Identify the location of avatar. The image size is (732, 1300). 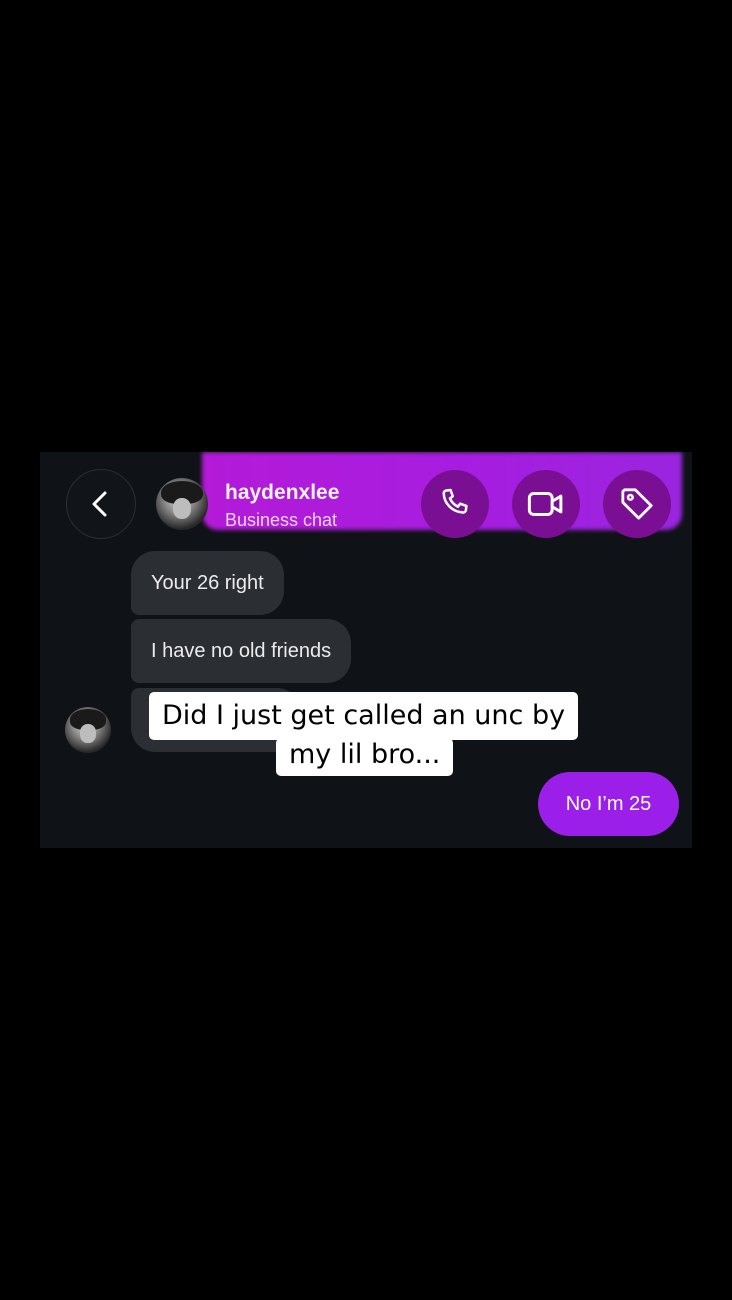
(182, 504).